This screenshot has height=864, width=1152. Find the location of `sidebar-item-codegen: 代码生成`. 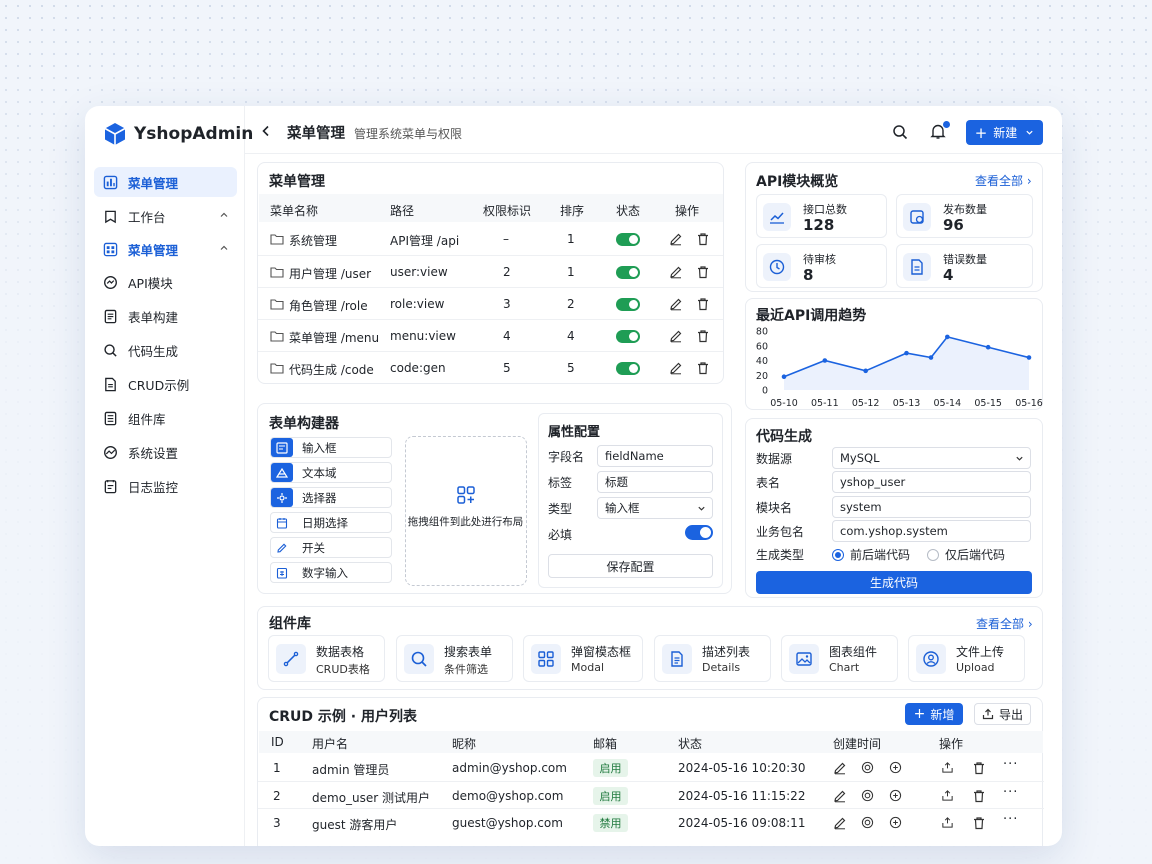

sidebar-item-codegen: 代码生成 is located at coordinates (165, 350).